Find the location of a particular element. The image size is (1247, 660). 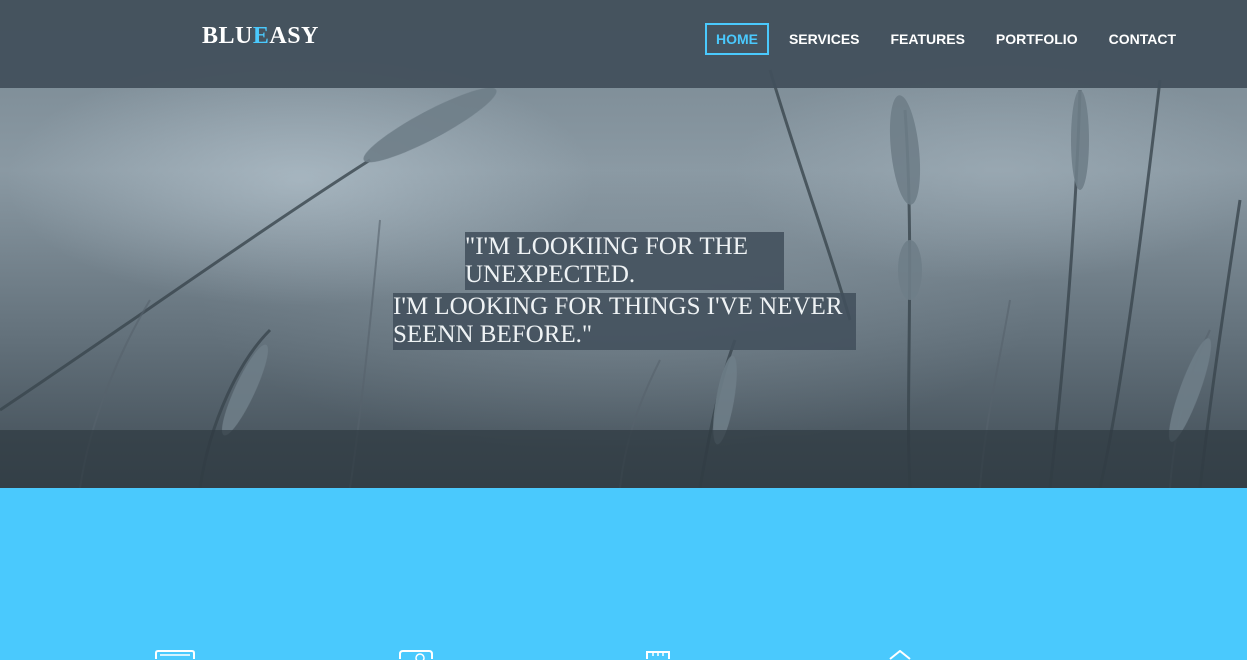

home-icon is located at coordinates (900, 655).